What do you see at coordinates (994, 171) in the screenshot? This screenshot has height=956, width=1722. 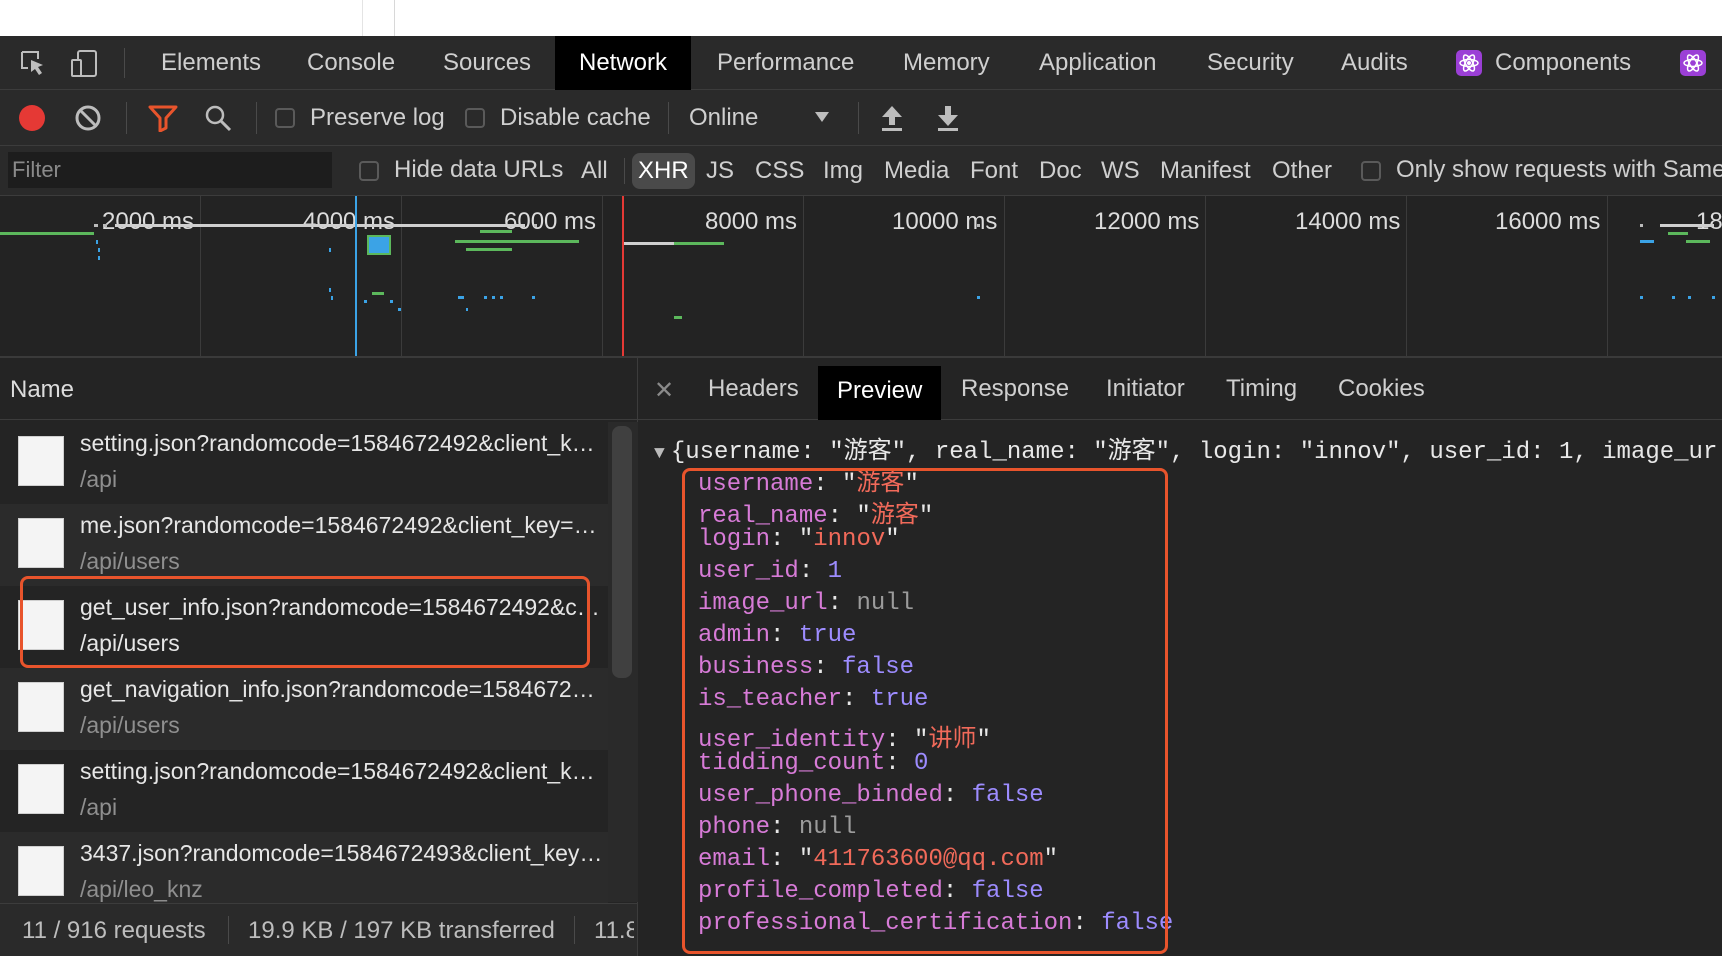 I see `filter-type-font: Font` at bounding box center [994, 171].